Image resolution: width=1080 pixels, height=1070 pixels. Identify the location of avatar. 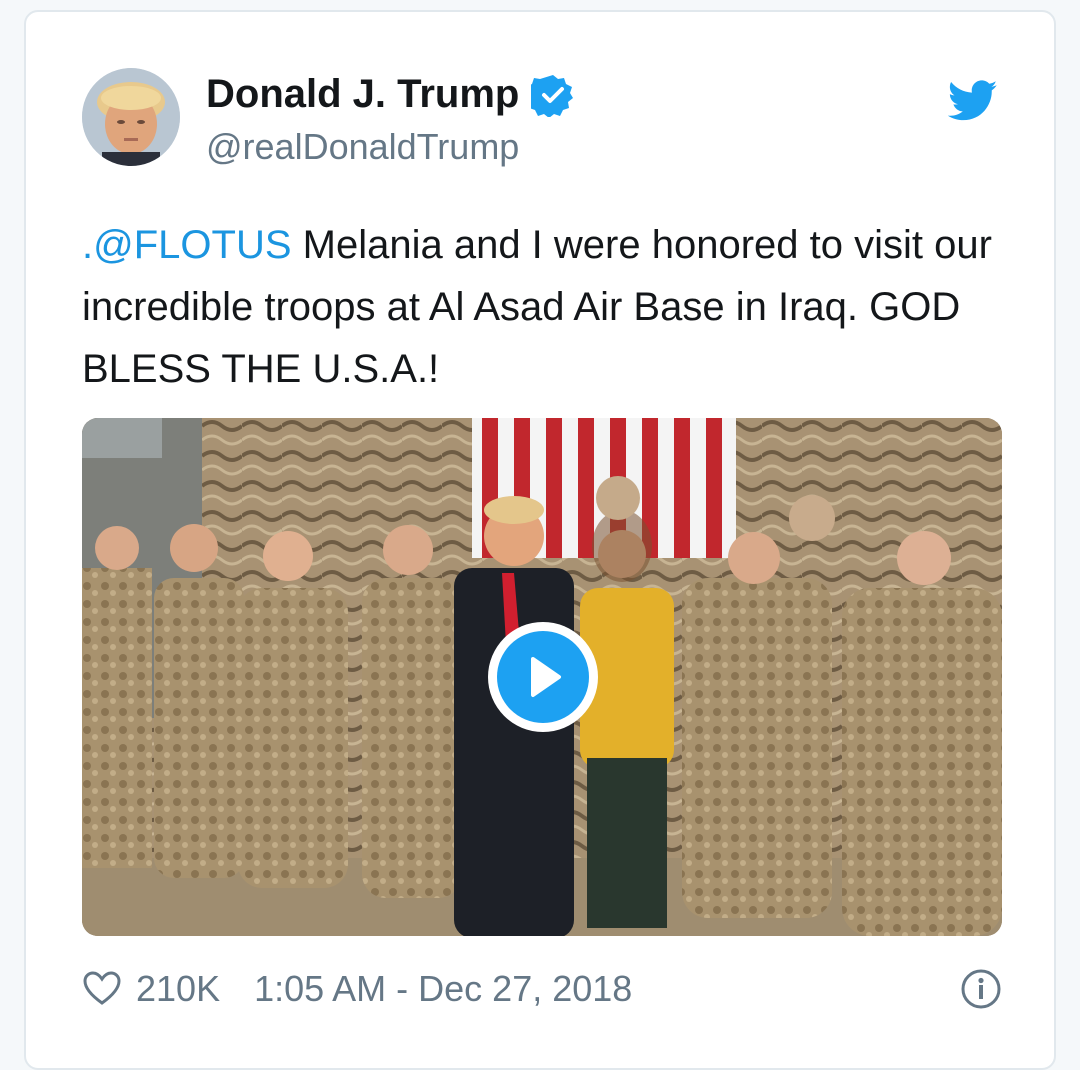
(131, 117).